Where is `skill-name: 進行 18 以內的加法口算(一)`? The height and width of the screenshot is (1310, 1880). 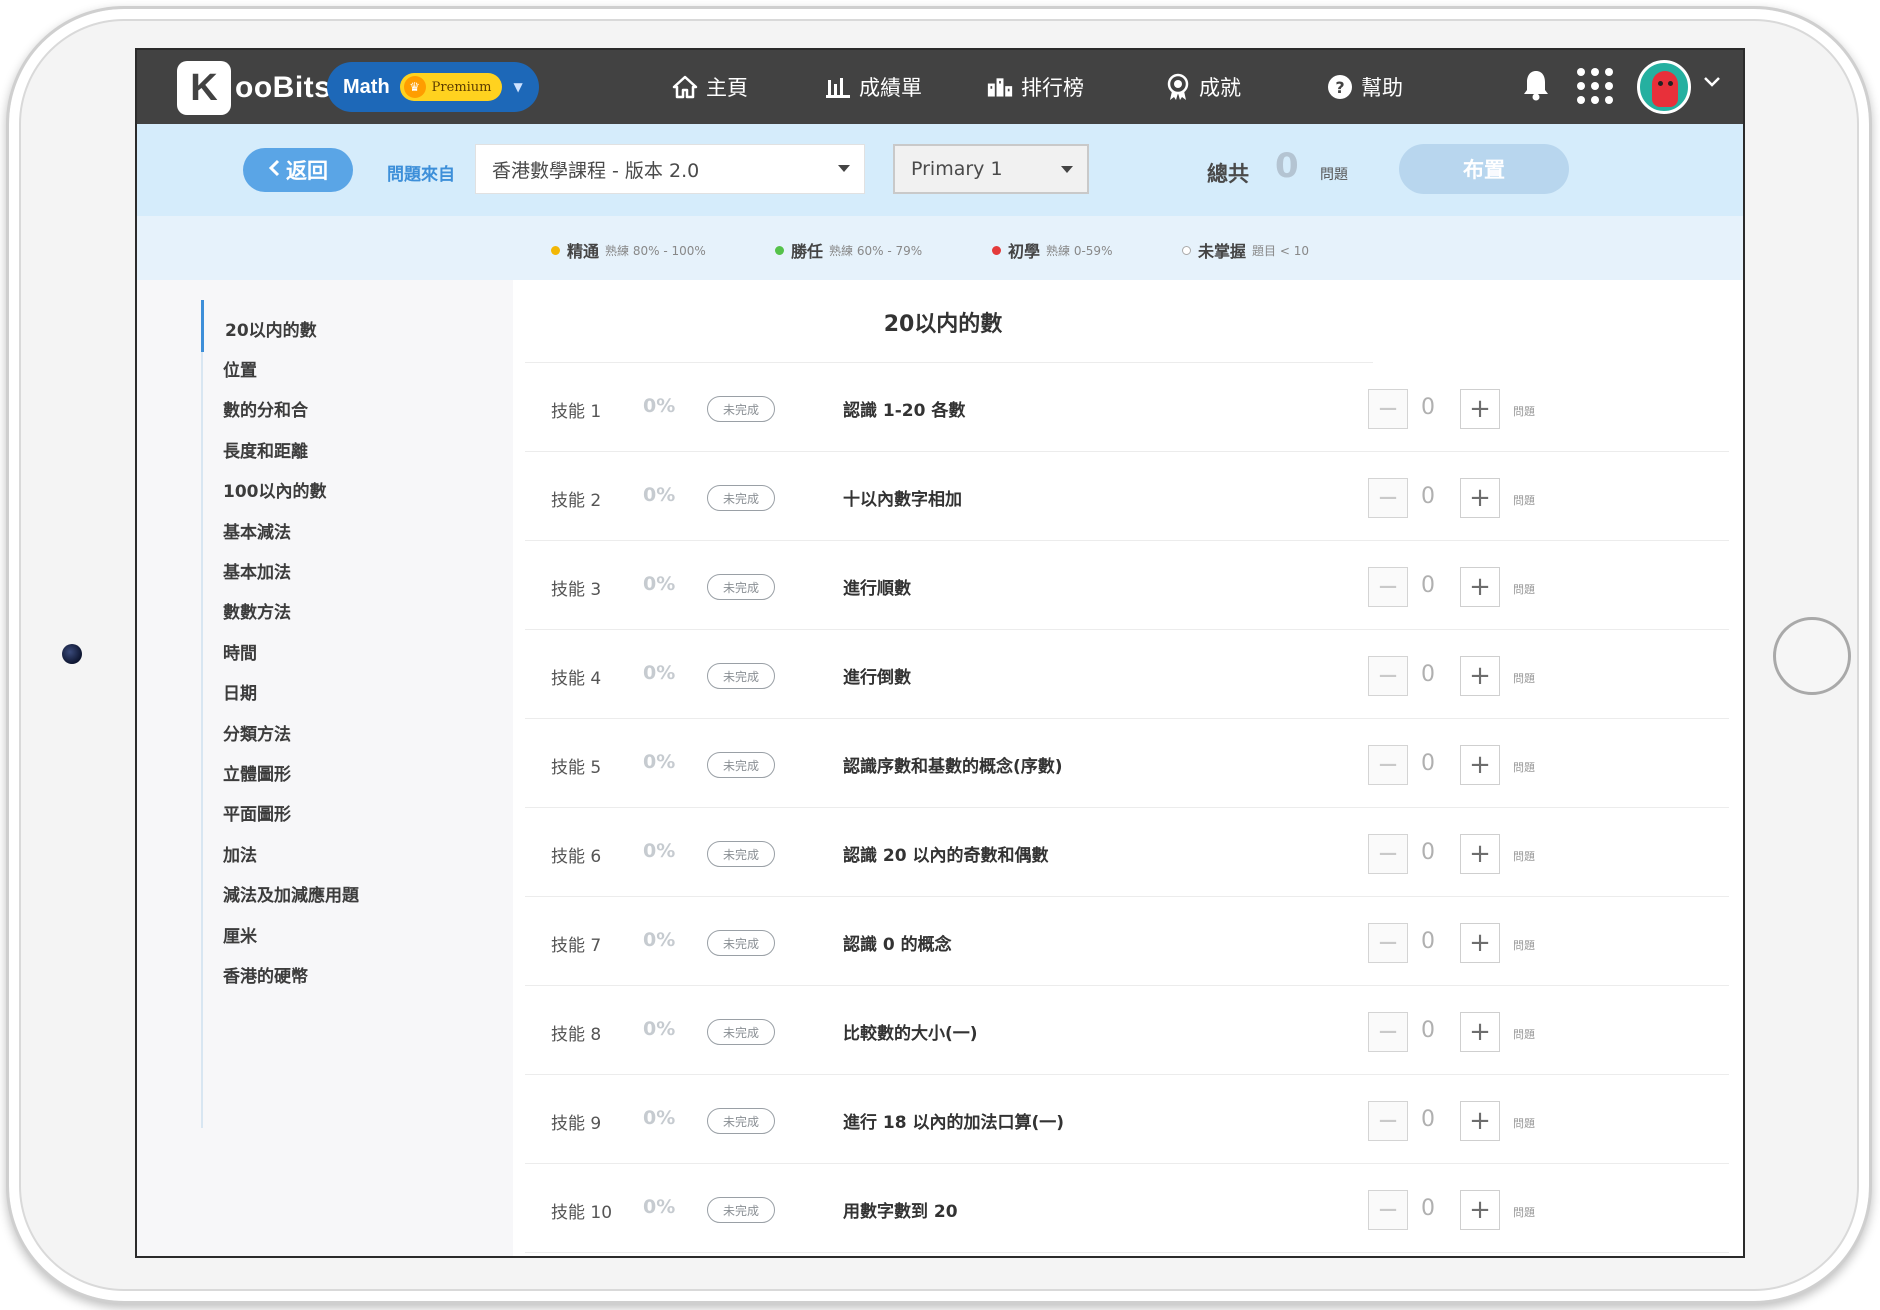
skill-name: 進行 18 以內的加法口算(一) is located at coordinates (953, 1120).